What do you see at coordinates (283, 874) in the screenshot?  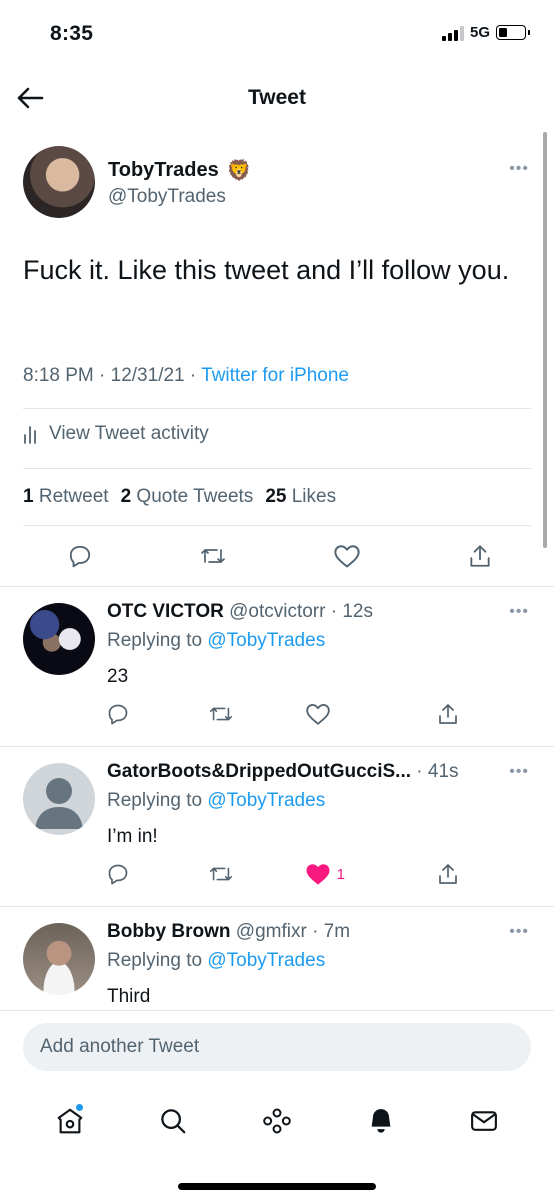 I see `reply-actions: 1` at bounding box center [283, 874].